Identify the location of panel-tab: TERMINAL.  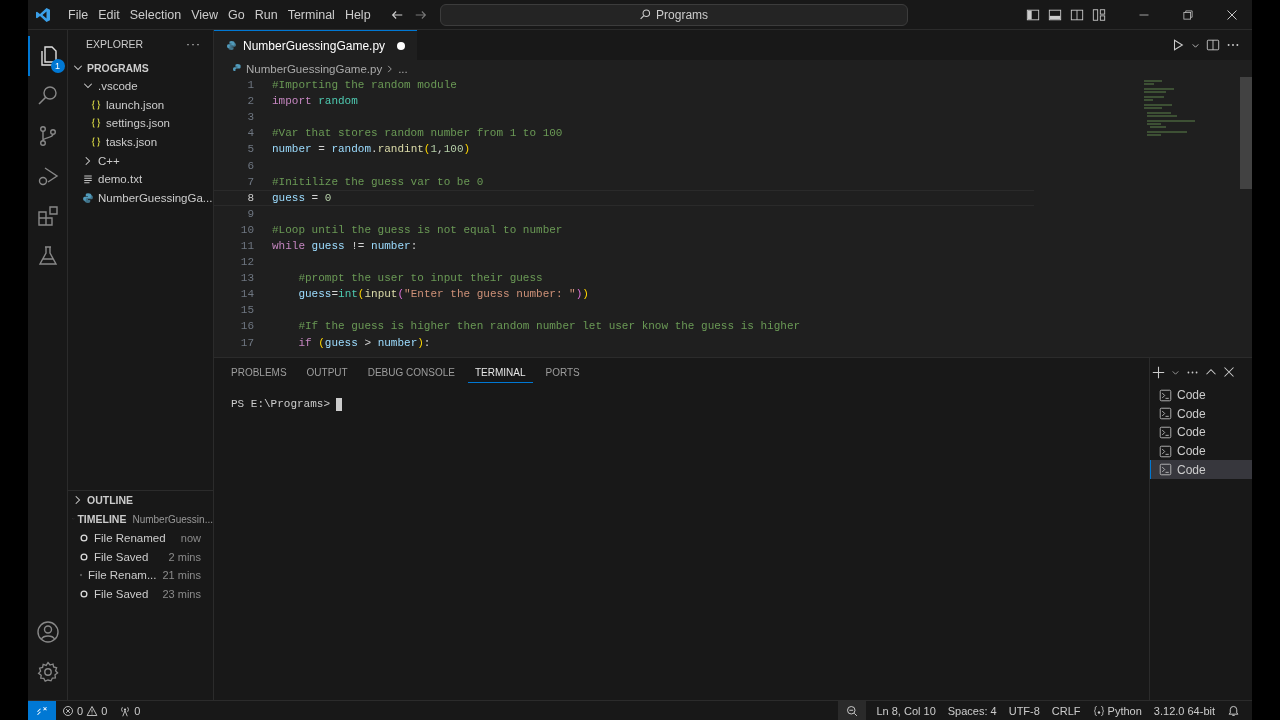
(500, 372).